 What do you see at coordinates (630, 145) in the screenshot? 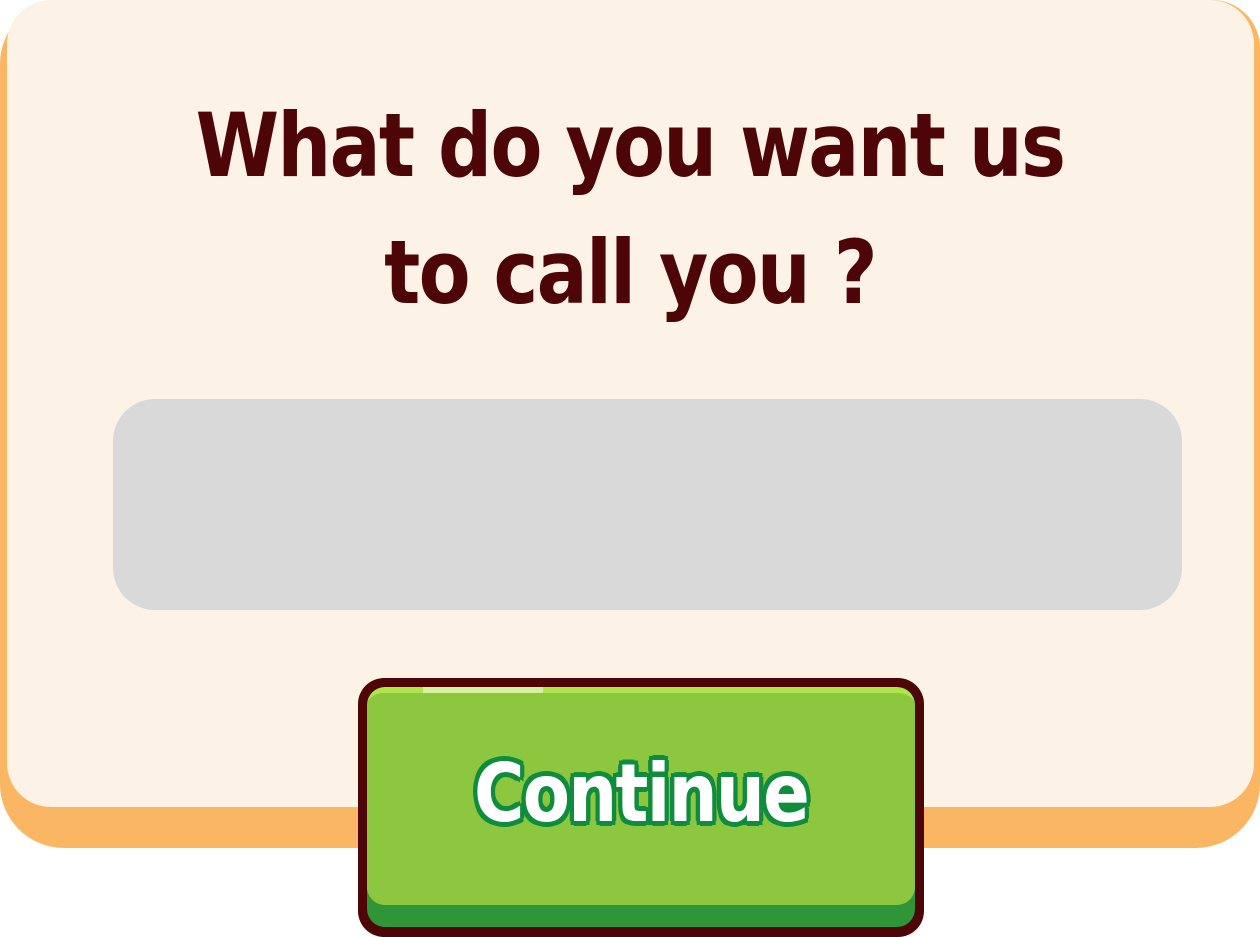
I see `title-line-1: What do you want us` at bounding box center [630, 145].